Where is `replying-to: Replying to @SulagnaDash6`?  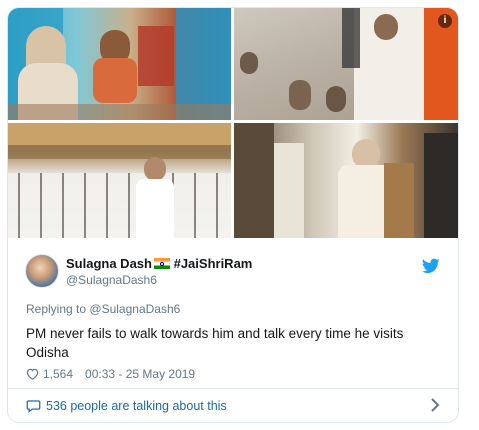 replying-to: Replying to @SulagnaDash6 is located at coordinates (103, 309).